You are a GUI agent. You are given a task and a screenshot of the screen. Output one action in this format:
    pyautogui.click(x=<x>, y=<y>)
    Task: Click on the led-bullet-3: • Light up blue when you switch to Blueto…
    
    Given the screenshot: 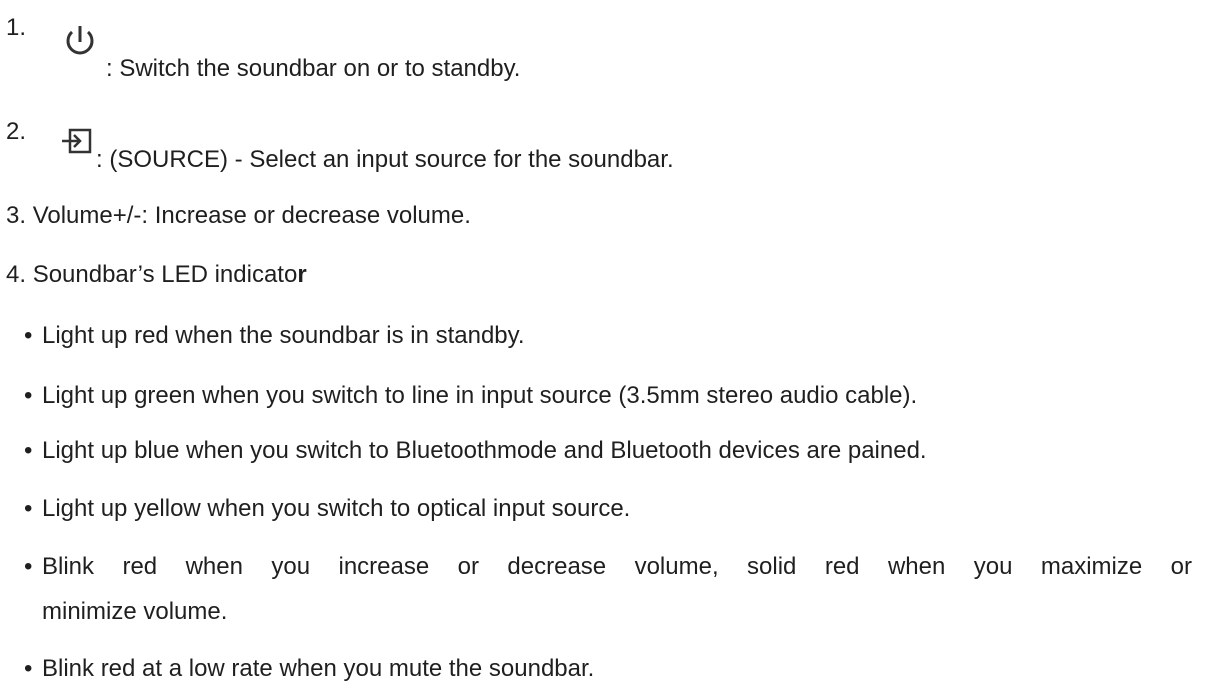 What is the action you would take?
    pyautogui.click(x=475, y=451)
    